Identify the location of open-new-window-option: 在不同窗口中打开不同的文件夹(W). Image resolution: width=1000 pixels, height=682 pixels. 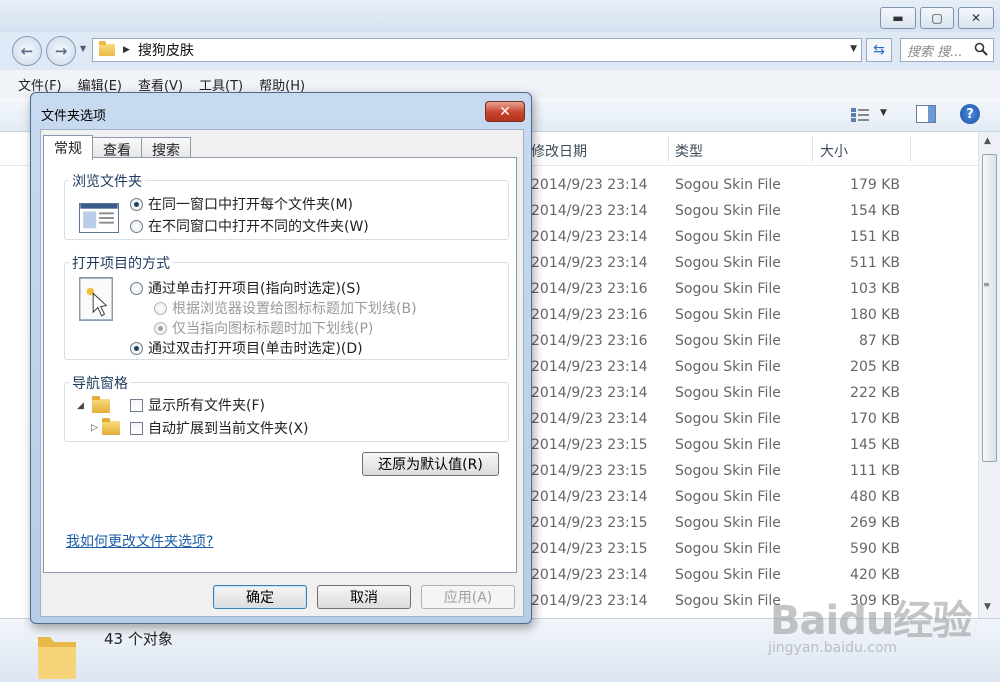
(249, 226).